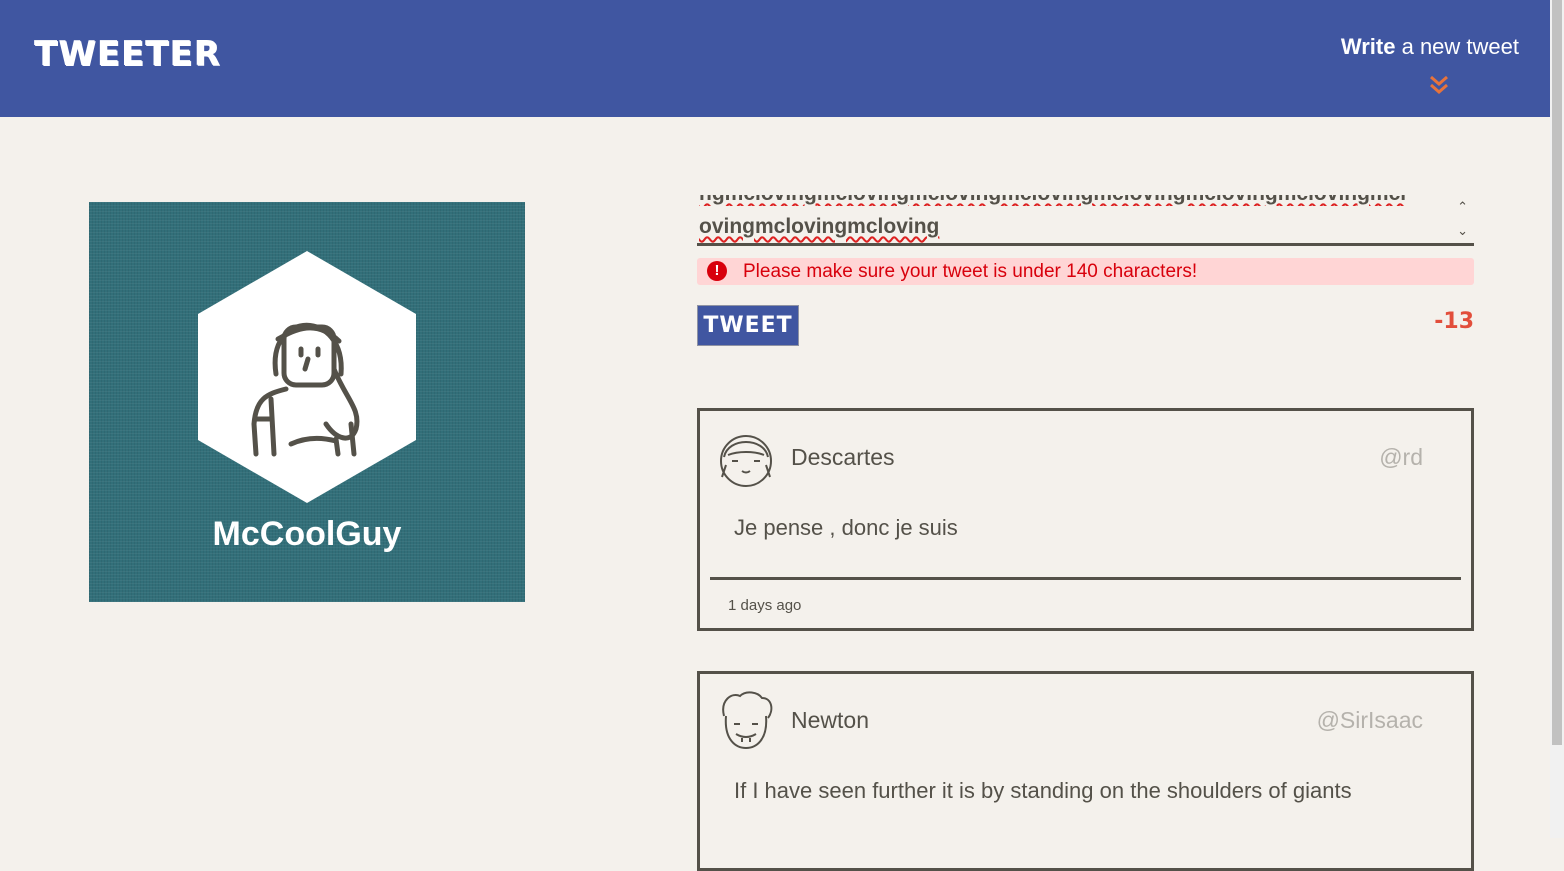 This screenshot has width=1564, height=871. I want to click on tweet-author-handle: @rd, so click(1401, 457).